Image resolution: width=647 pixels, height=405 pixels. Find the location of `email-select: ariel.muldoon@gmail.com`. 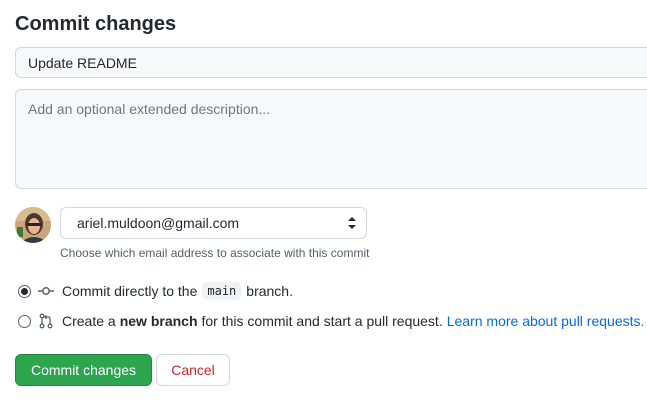

email-select: ariel.muldoon@gmail.com is located at coordinates (213, 223).